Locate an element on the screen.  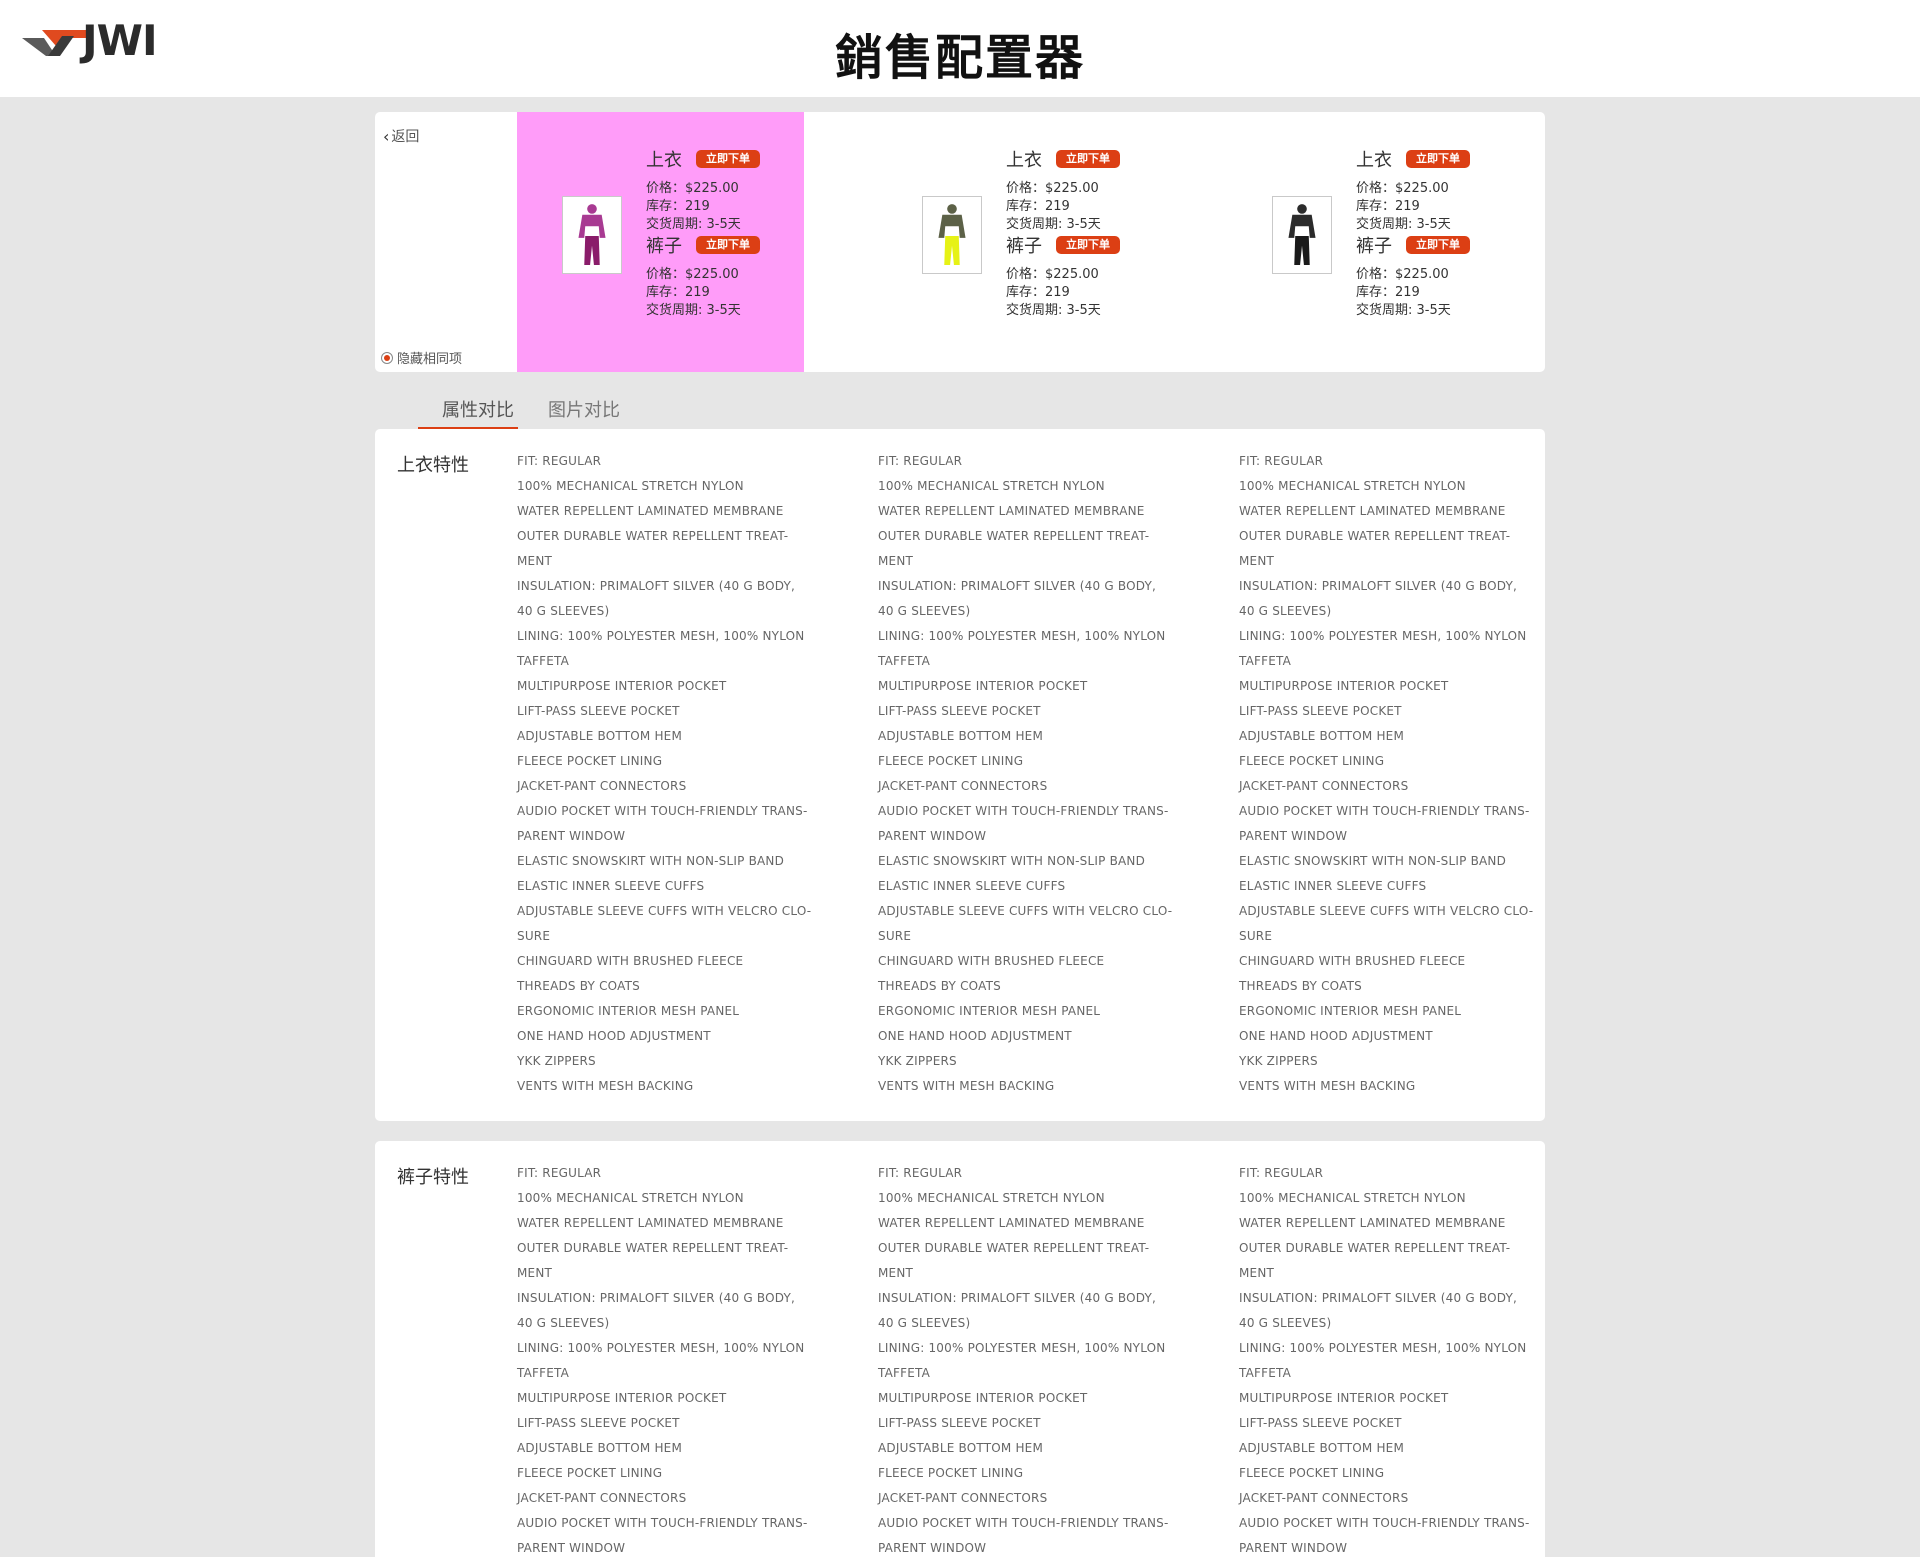
chevron-left-icon: ‹ is located at coordinates (386, 136).